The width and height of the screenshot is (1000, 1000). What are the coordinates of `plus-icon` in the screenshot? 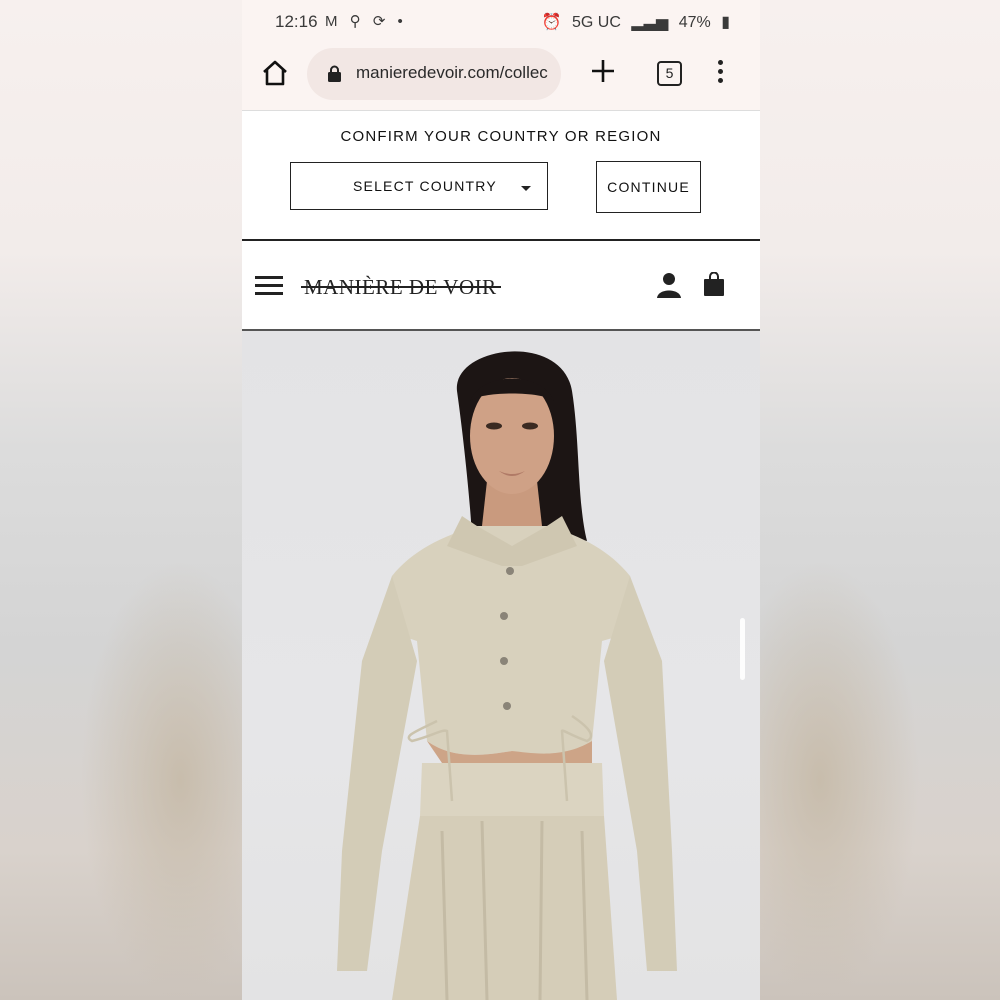 It's located at (603, 73).